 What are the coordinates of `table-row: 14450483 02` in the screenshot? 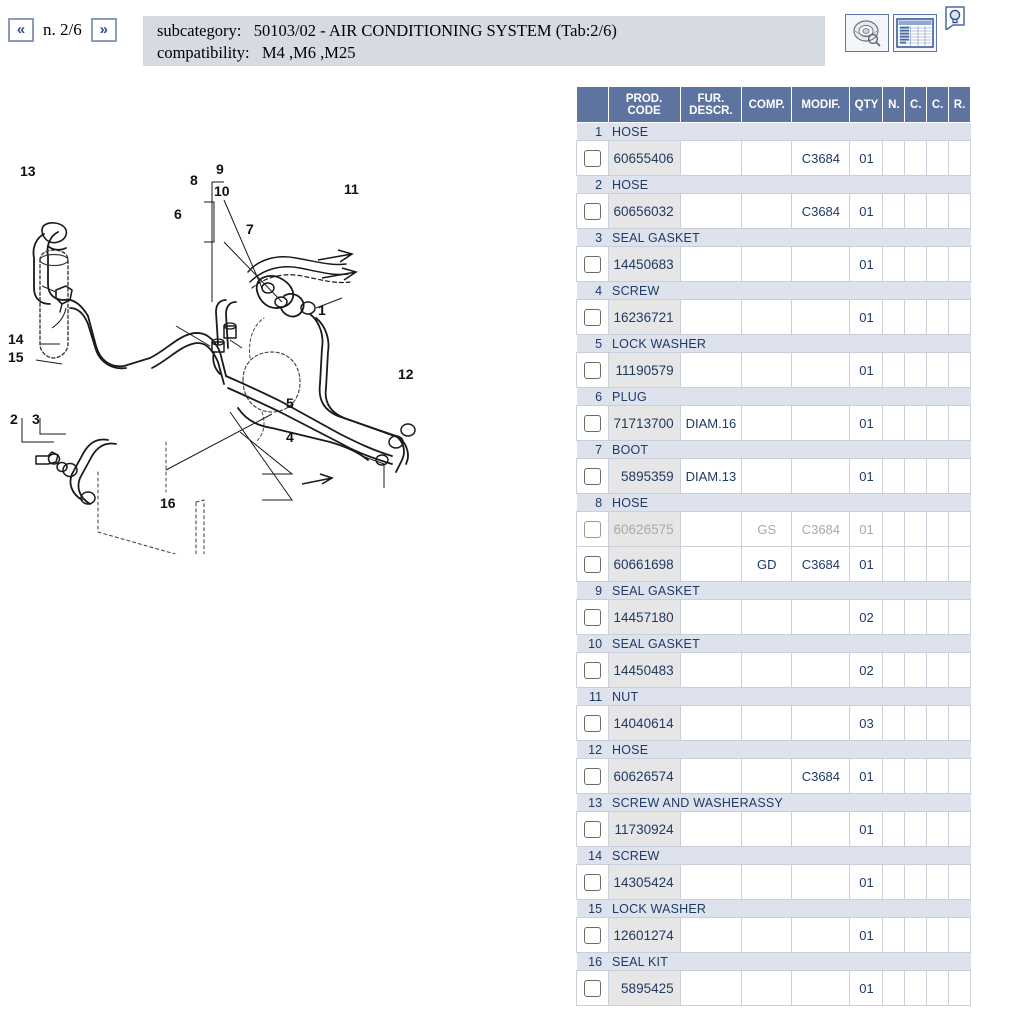 It's located at (773, 670).